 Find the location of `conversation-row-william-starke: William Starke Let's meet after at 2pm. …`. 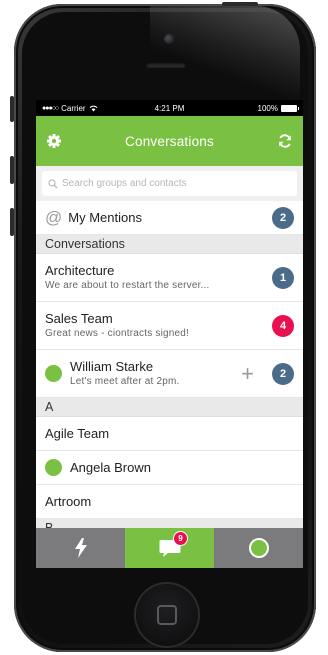

conversation-row-william-starke: William Starke Let's meet after at 2pm. … is located at coordinates (169, 374).